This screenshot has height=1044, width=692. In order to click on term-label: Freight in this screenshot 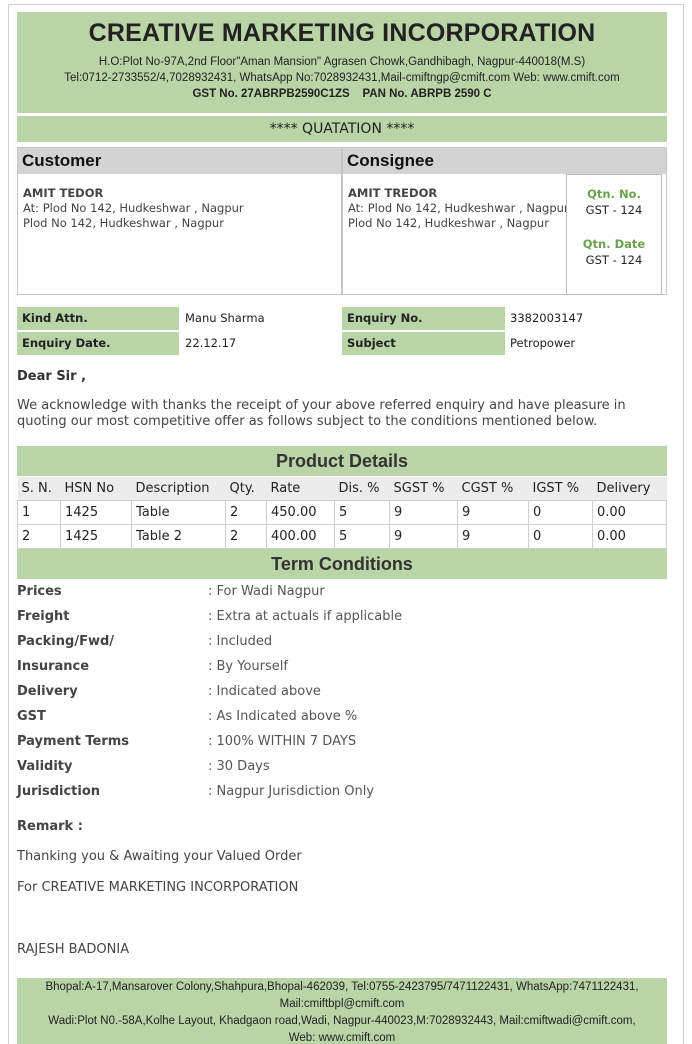, I will do `click(43, 616)`.